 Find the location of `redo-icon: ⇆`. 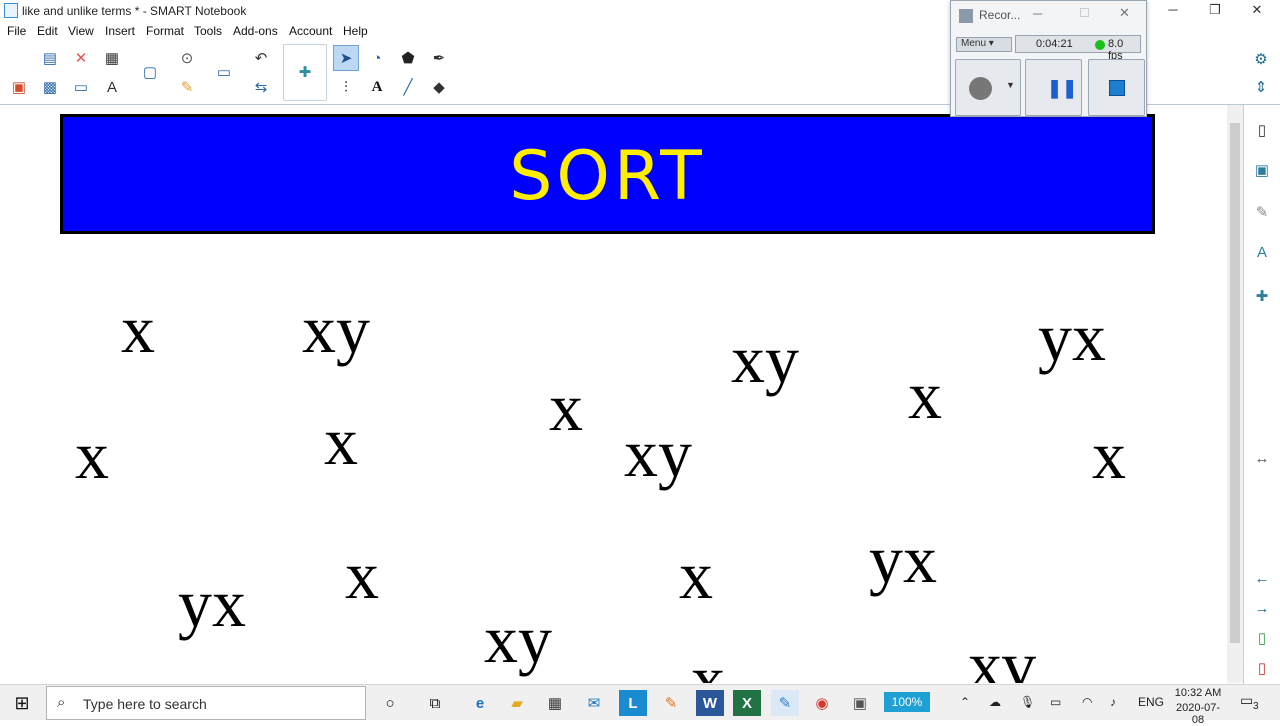

redo-icon: ⇆ is located at coordinates (261, 87).